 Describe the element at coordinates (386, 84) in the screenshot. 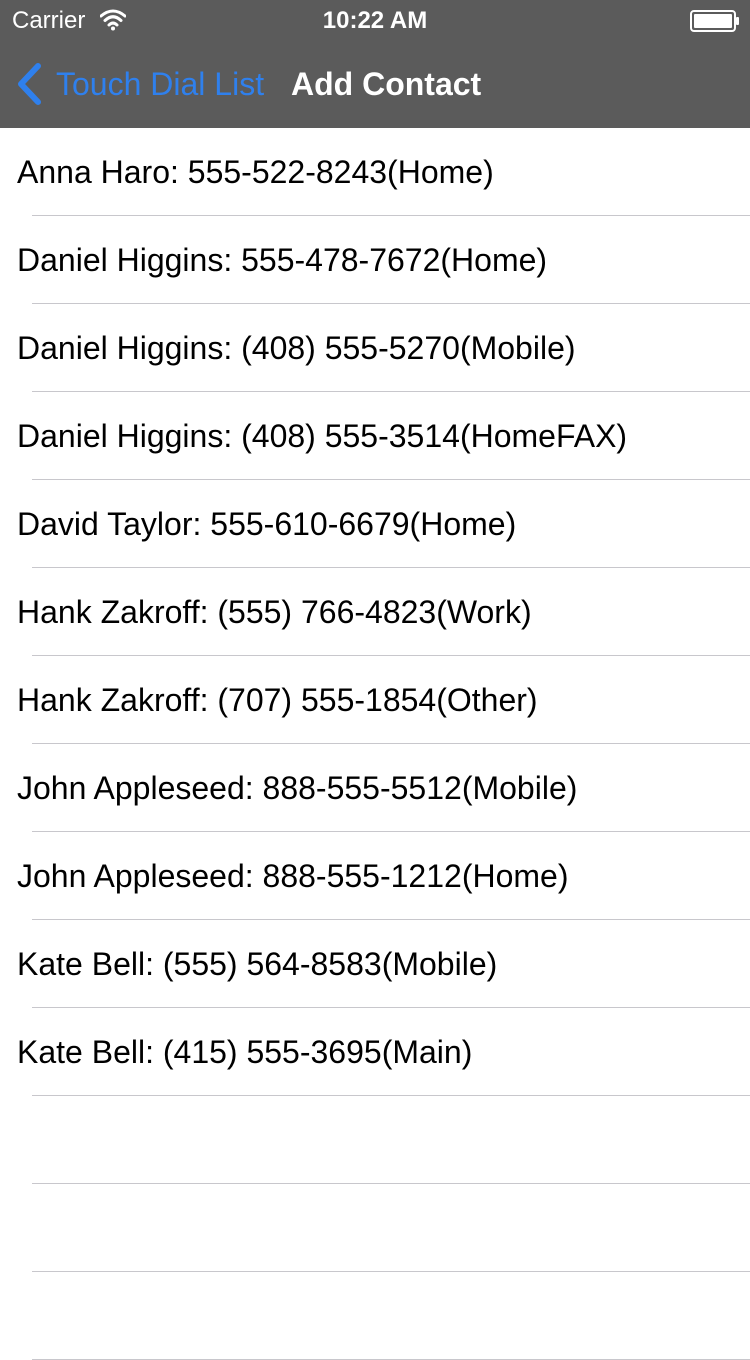

I see `page-title: Add Contact` at that location.